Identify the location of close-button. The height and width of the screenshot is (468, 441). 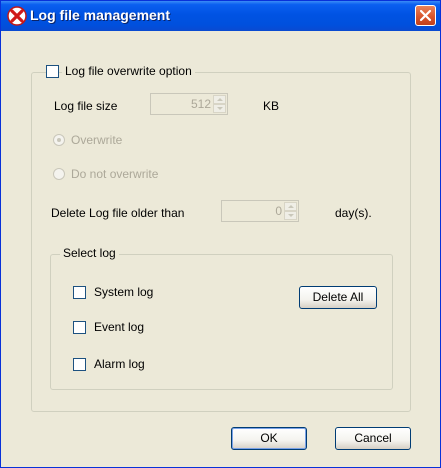
(425, 15).